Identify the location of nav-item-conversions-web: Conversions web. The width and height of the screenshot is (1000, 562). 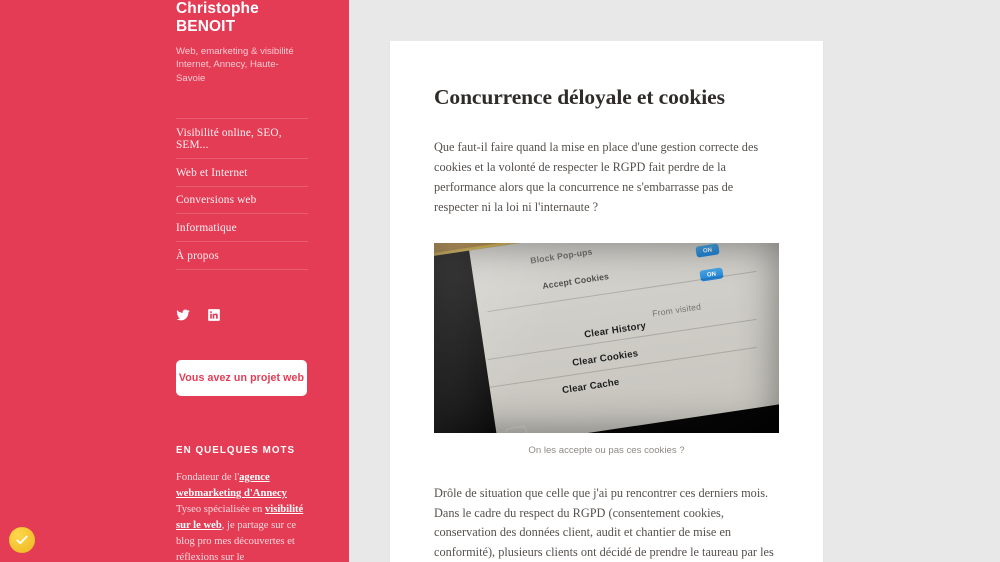
(242, 201).